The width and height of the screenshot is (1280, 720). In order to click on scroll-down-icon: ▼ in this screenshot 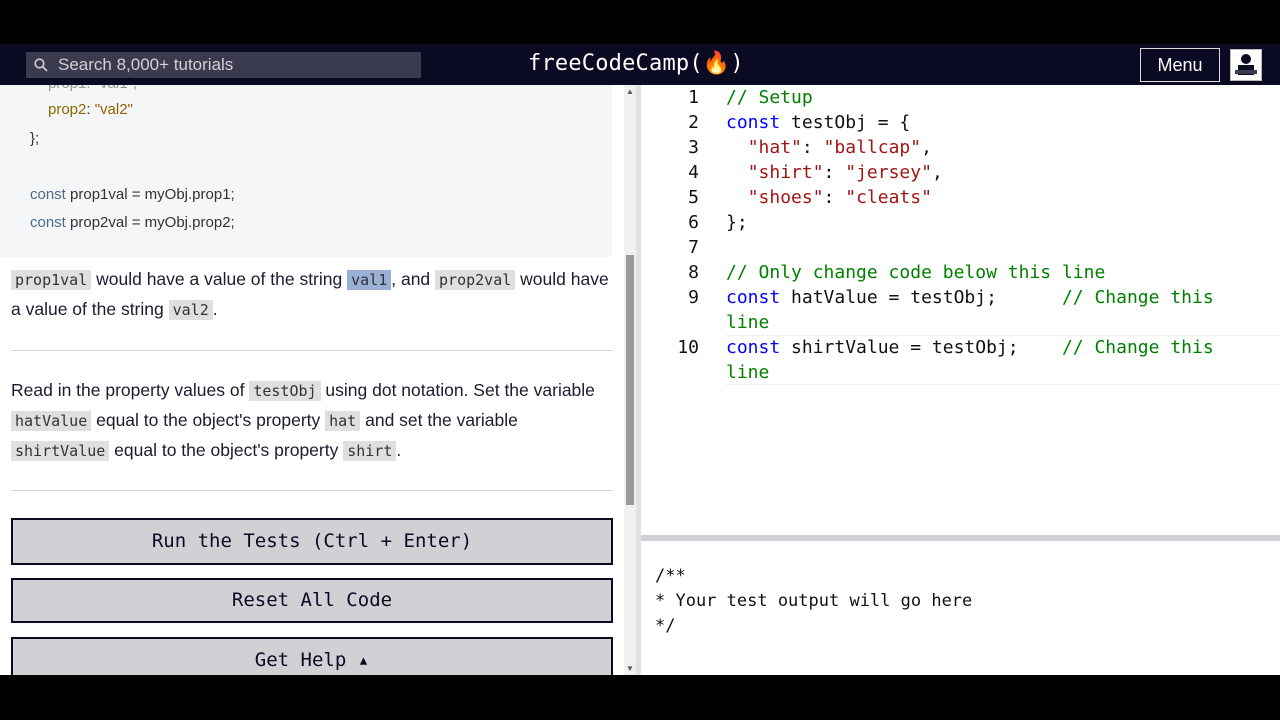, I will do `click(630, 668)`.